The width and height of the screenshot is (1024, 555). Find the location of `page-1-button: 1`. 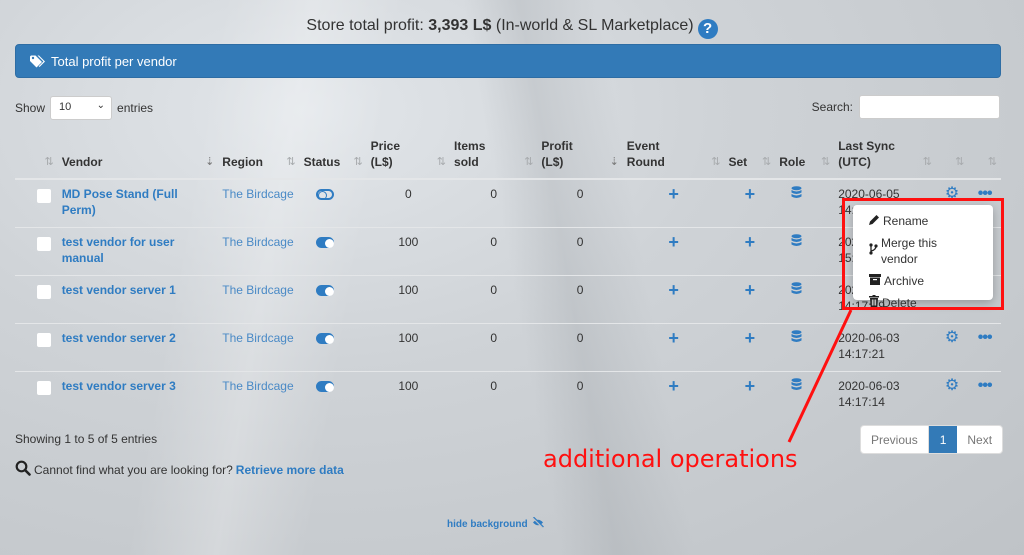

page-1-button: 1 is located at coordinates (943, 439).